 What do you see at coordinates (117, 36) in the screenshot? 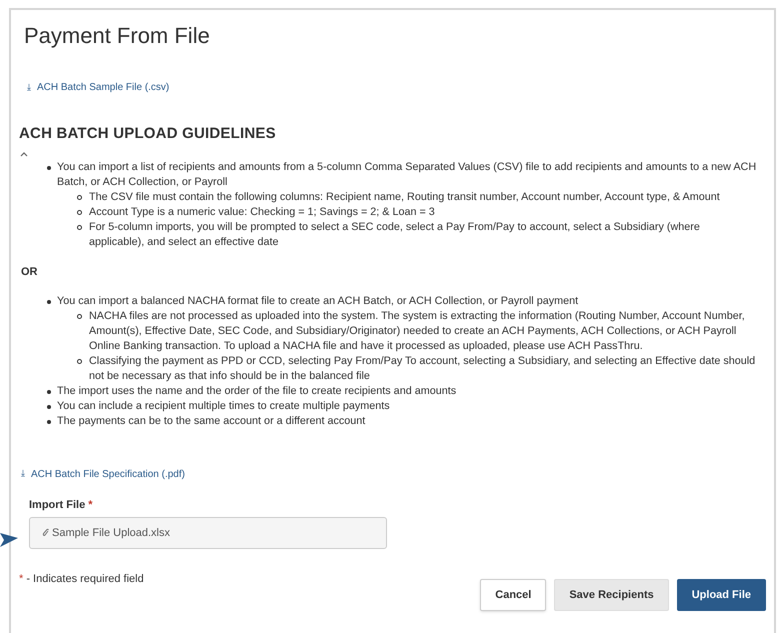
I see `page-title: Payment From File` at bounding box center [117, 36].